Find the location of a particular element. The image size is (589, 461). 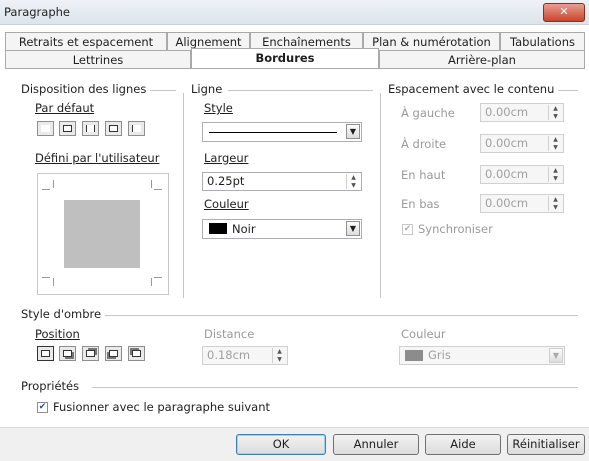

preset-none is located at coordinates (45, 128).